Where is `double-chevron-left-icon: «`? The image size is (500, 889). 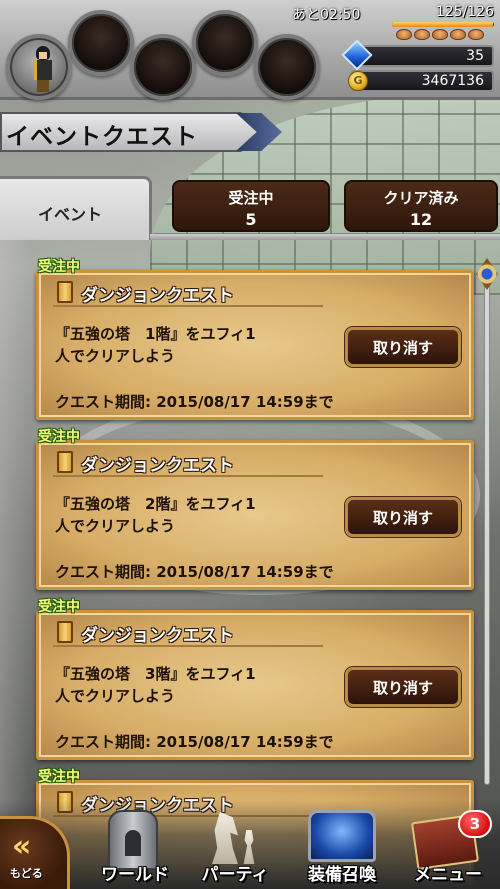
double-chevron-left-icon: « is located at coordinates (22, 846).